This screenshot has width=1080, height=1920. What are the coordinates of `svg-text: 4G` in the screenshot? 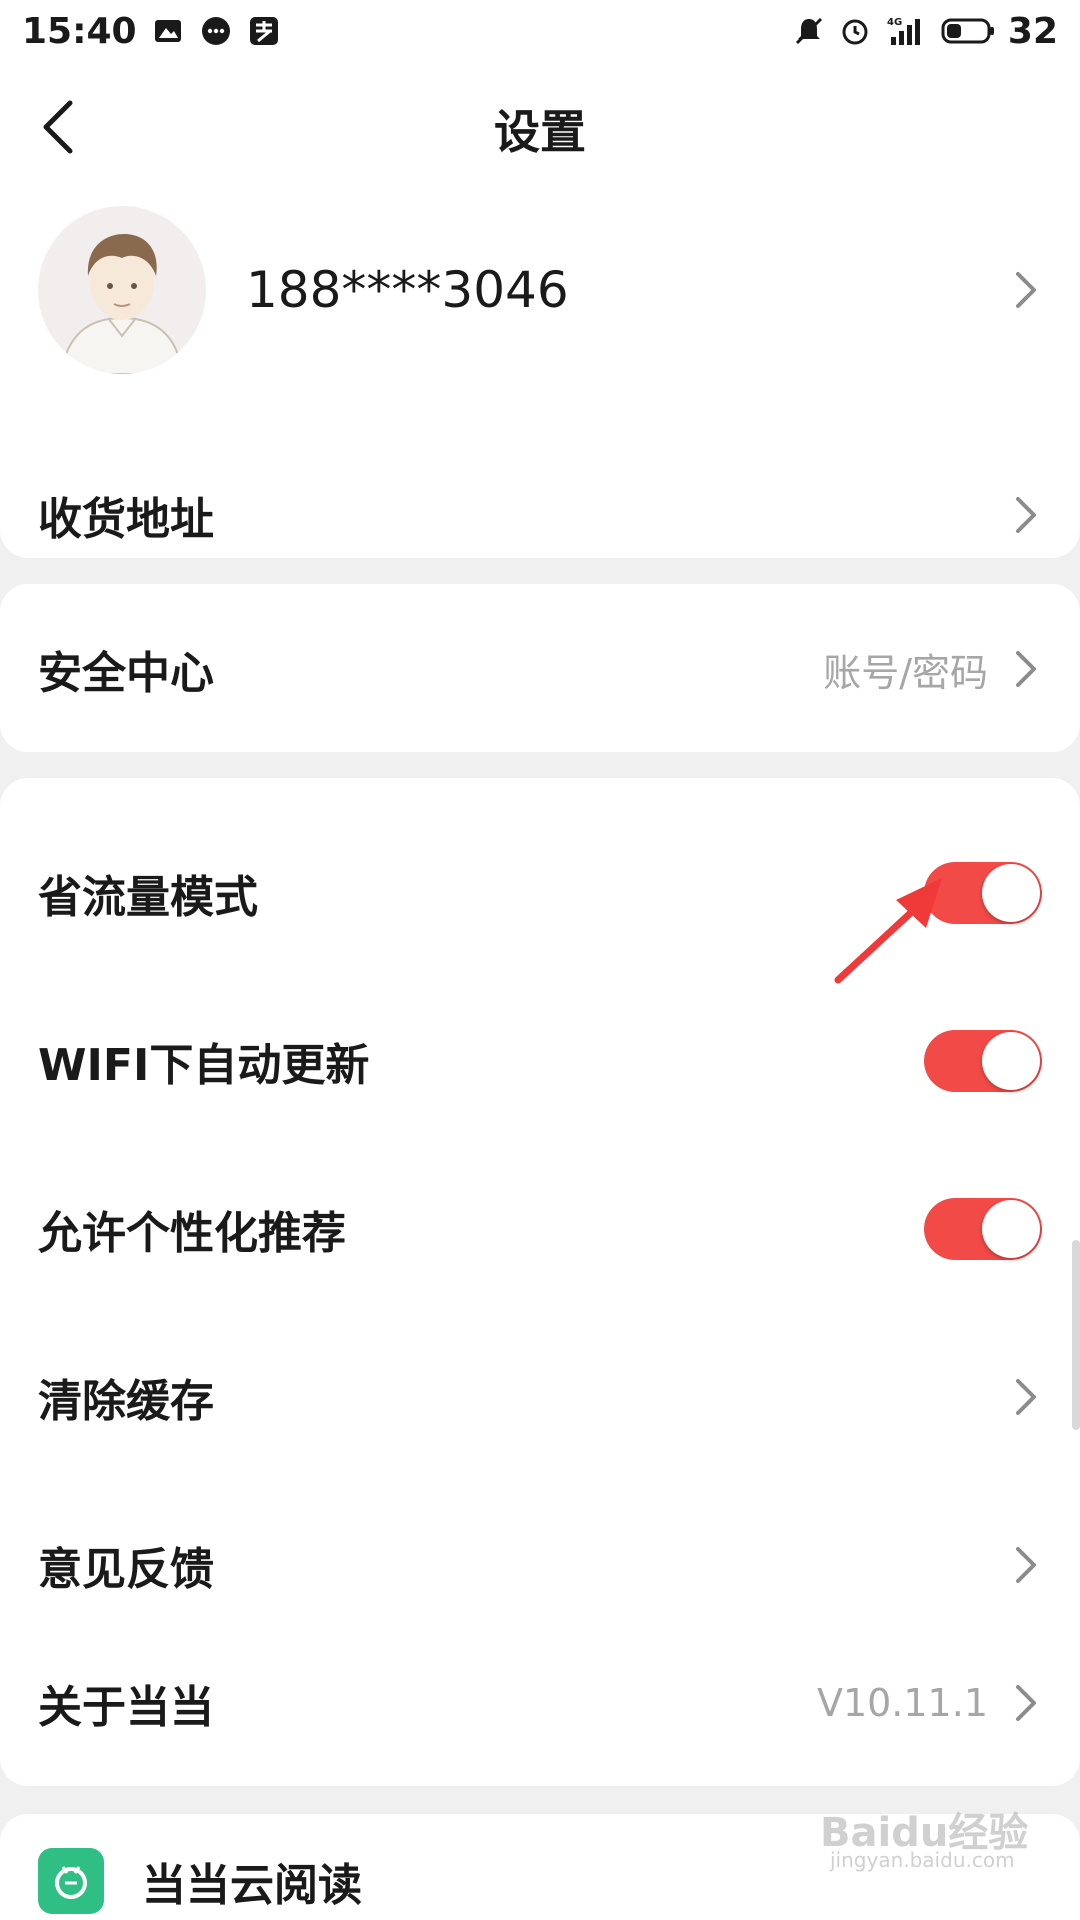 It's located at (894, 22).